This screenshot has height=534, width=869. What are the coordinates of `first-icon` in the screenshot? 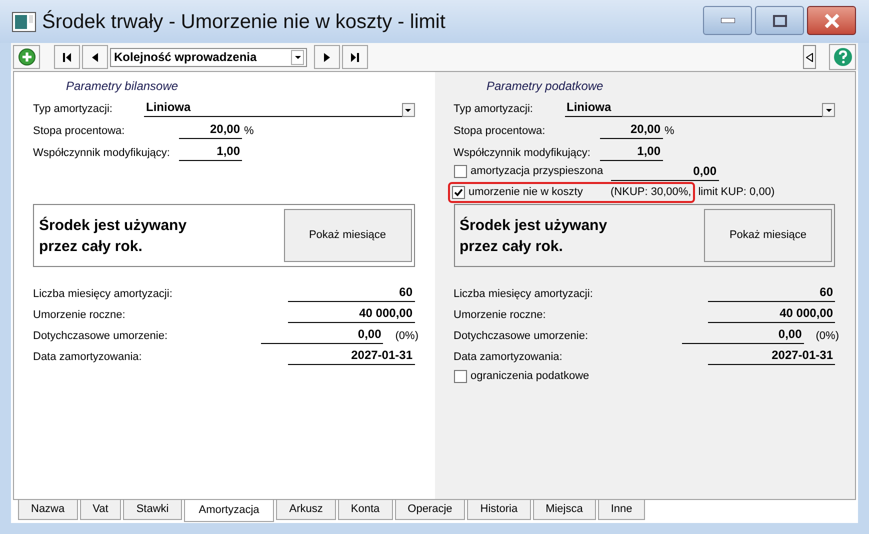 It's located at (67, 57).